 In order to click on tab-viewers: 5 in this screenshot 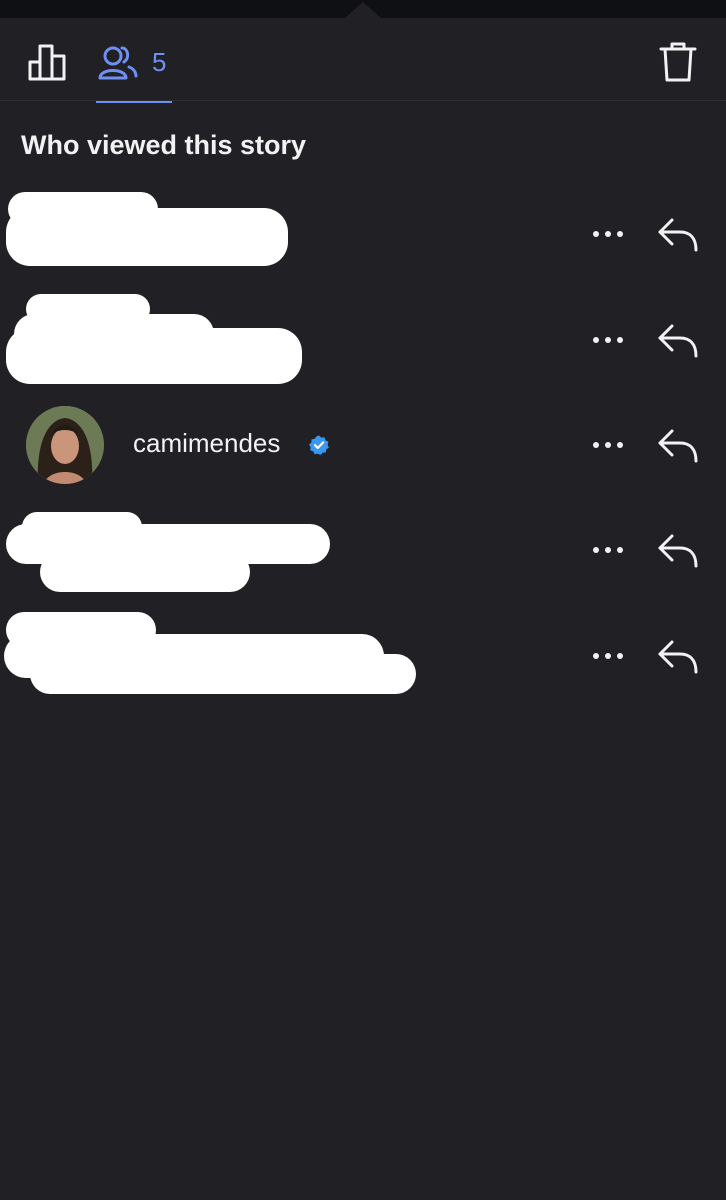, I will do `click(131, 62)`.